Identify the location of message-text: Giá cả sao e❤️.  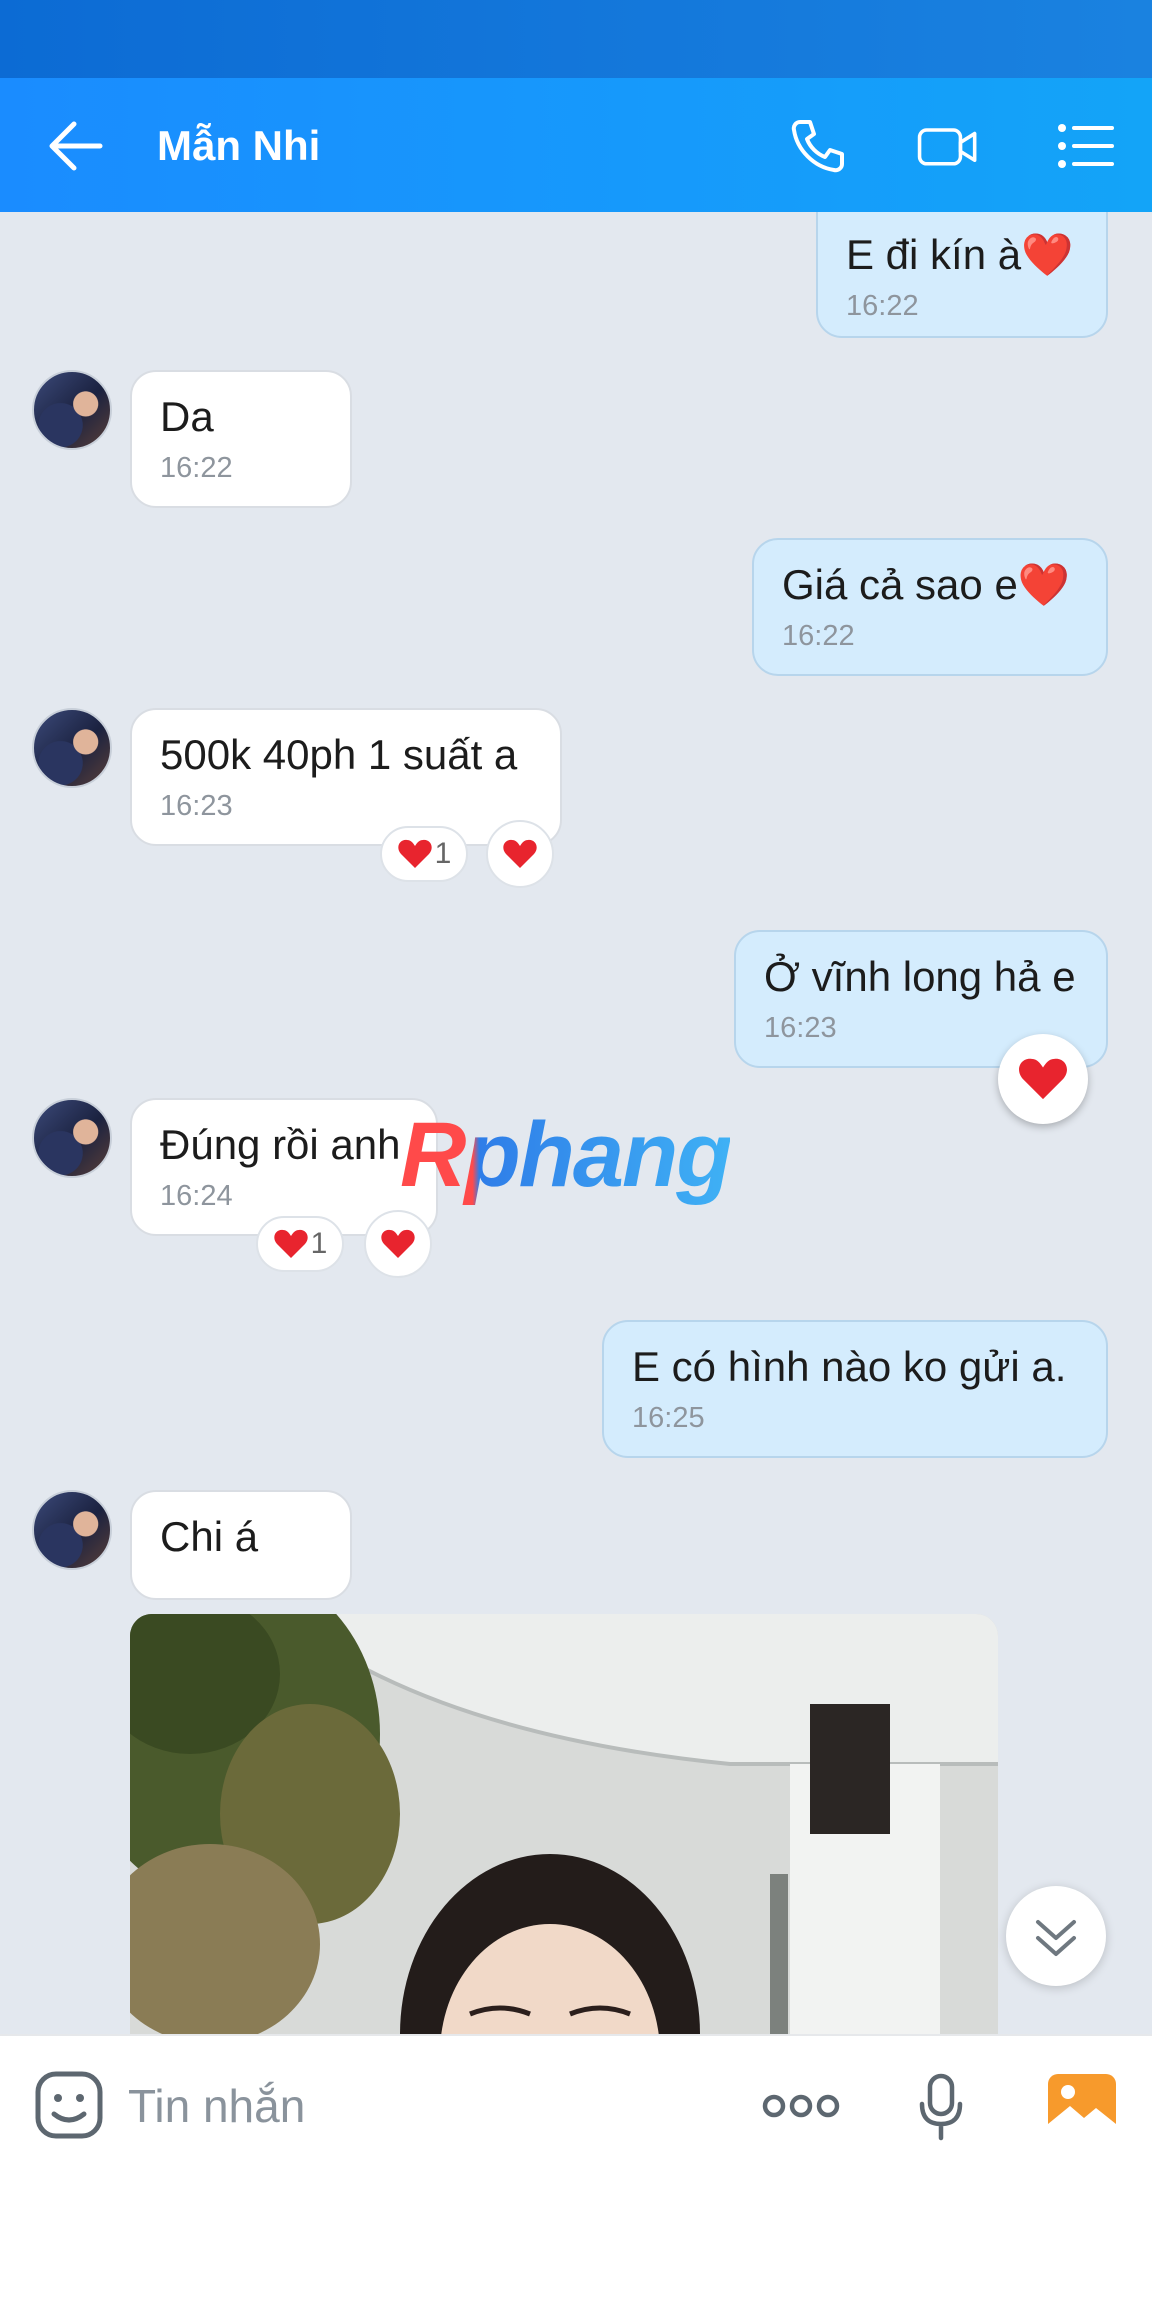
(926, 584).